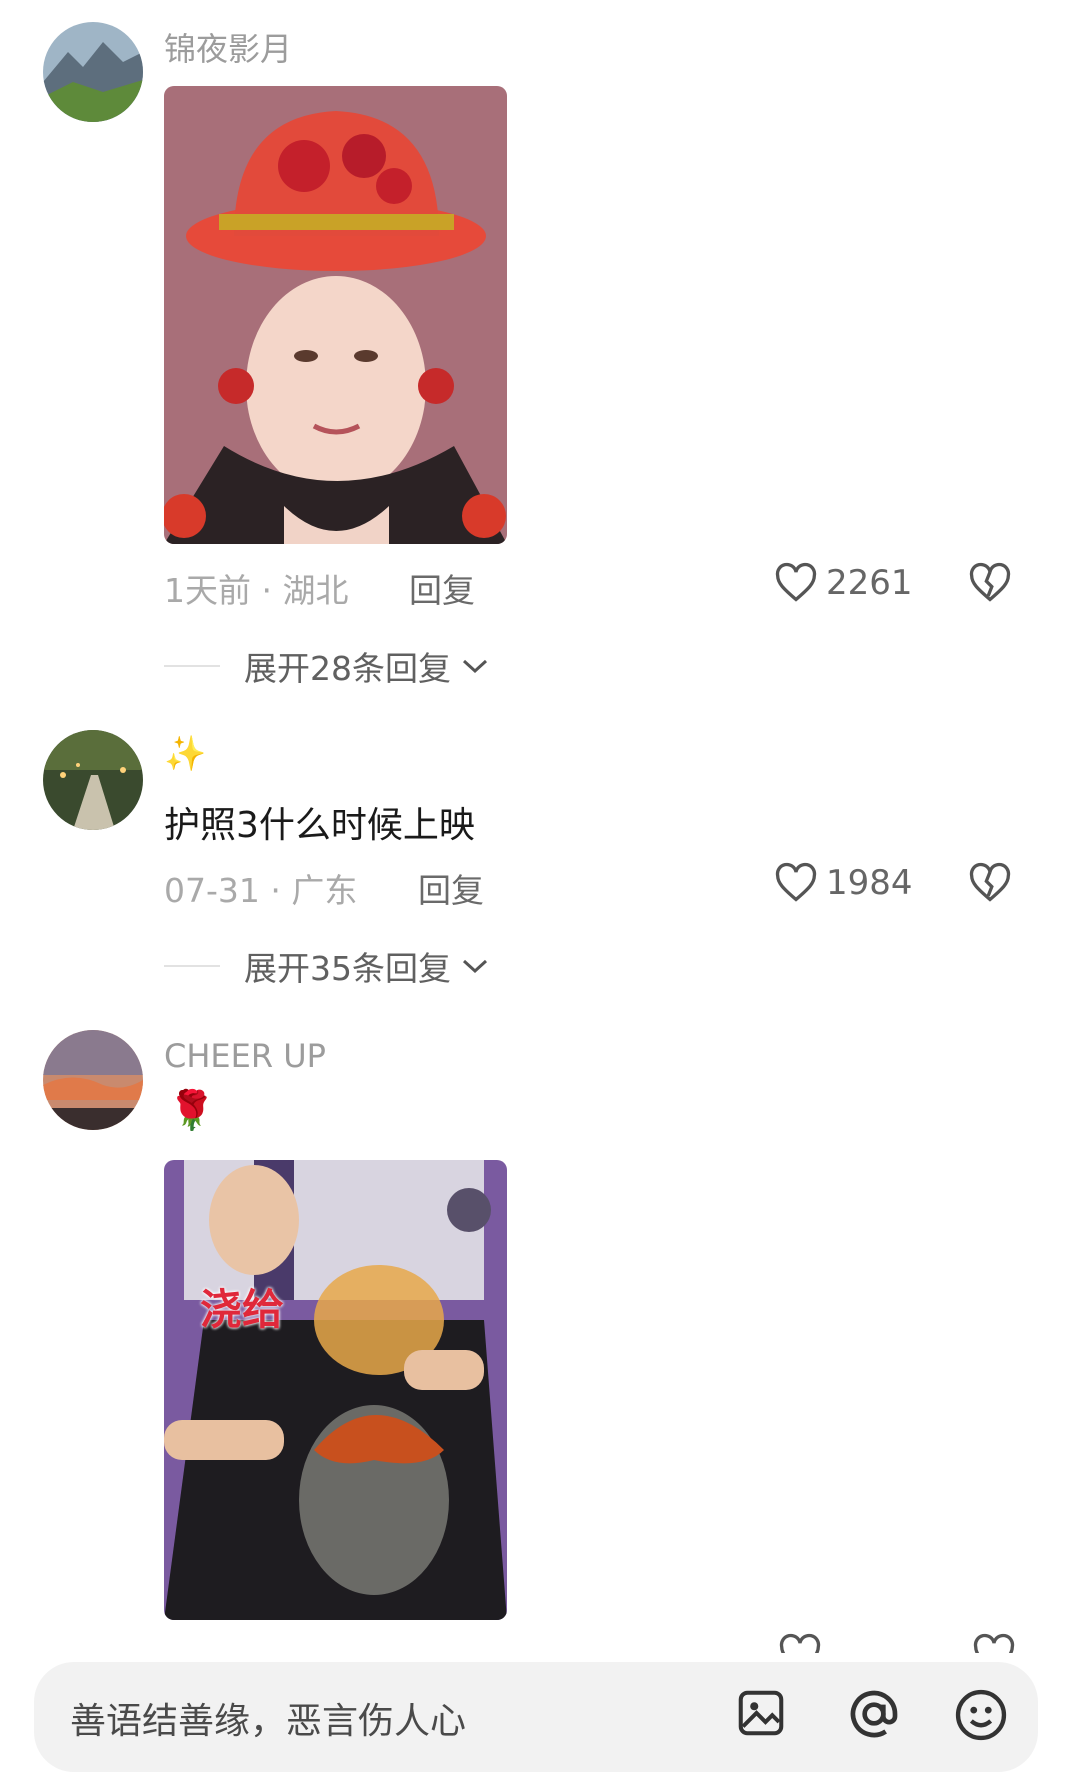 Image resolution: width=1074 pixels, height=1772 pixels. What do you see at coordinates (192, 1110) in the screenshot?
I see `comment-text: 🌹` at bounding box center [192, 1110].